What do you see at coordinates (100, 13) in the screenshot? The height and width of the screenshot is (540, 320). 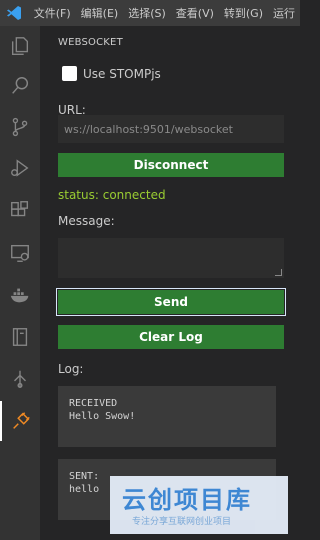 I see `menu-edit: 编辑(E)` at bounding box center [100, 13].